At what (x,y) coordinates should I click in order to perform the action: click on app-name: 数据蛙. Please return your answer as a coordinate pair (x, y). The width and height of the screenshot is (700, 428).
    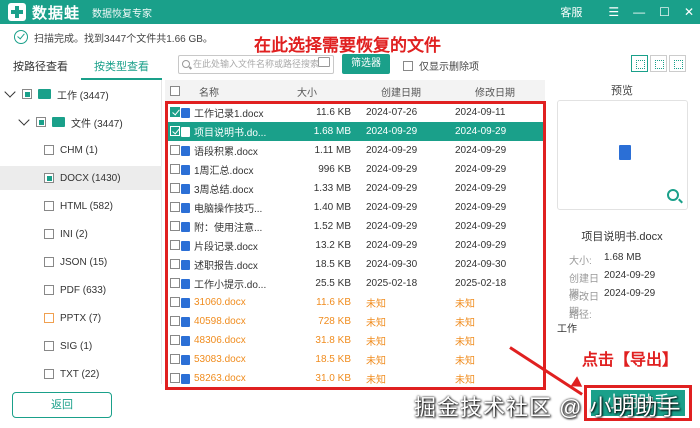
    Looking at the image, I should click on (56, 13).